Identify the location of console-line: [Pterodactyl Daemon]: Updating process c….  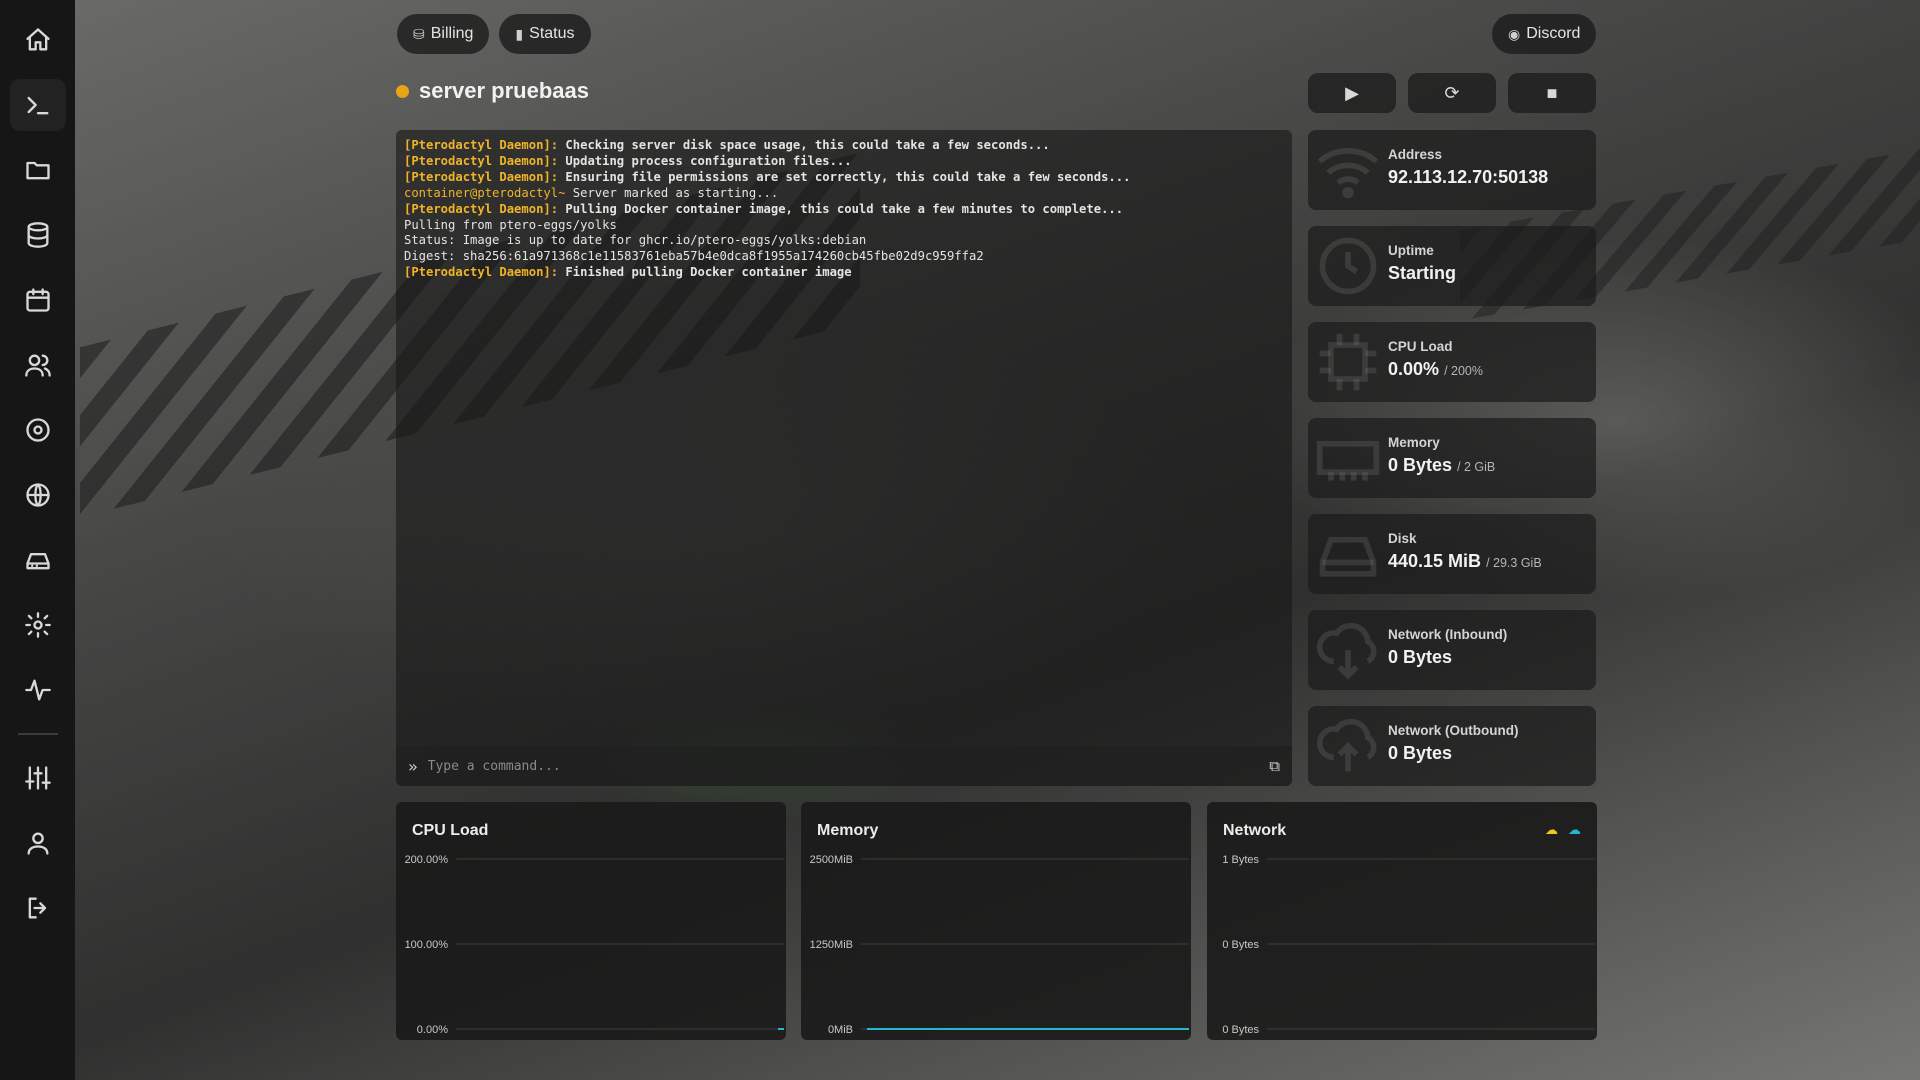
(844, 162).